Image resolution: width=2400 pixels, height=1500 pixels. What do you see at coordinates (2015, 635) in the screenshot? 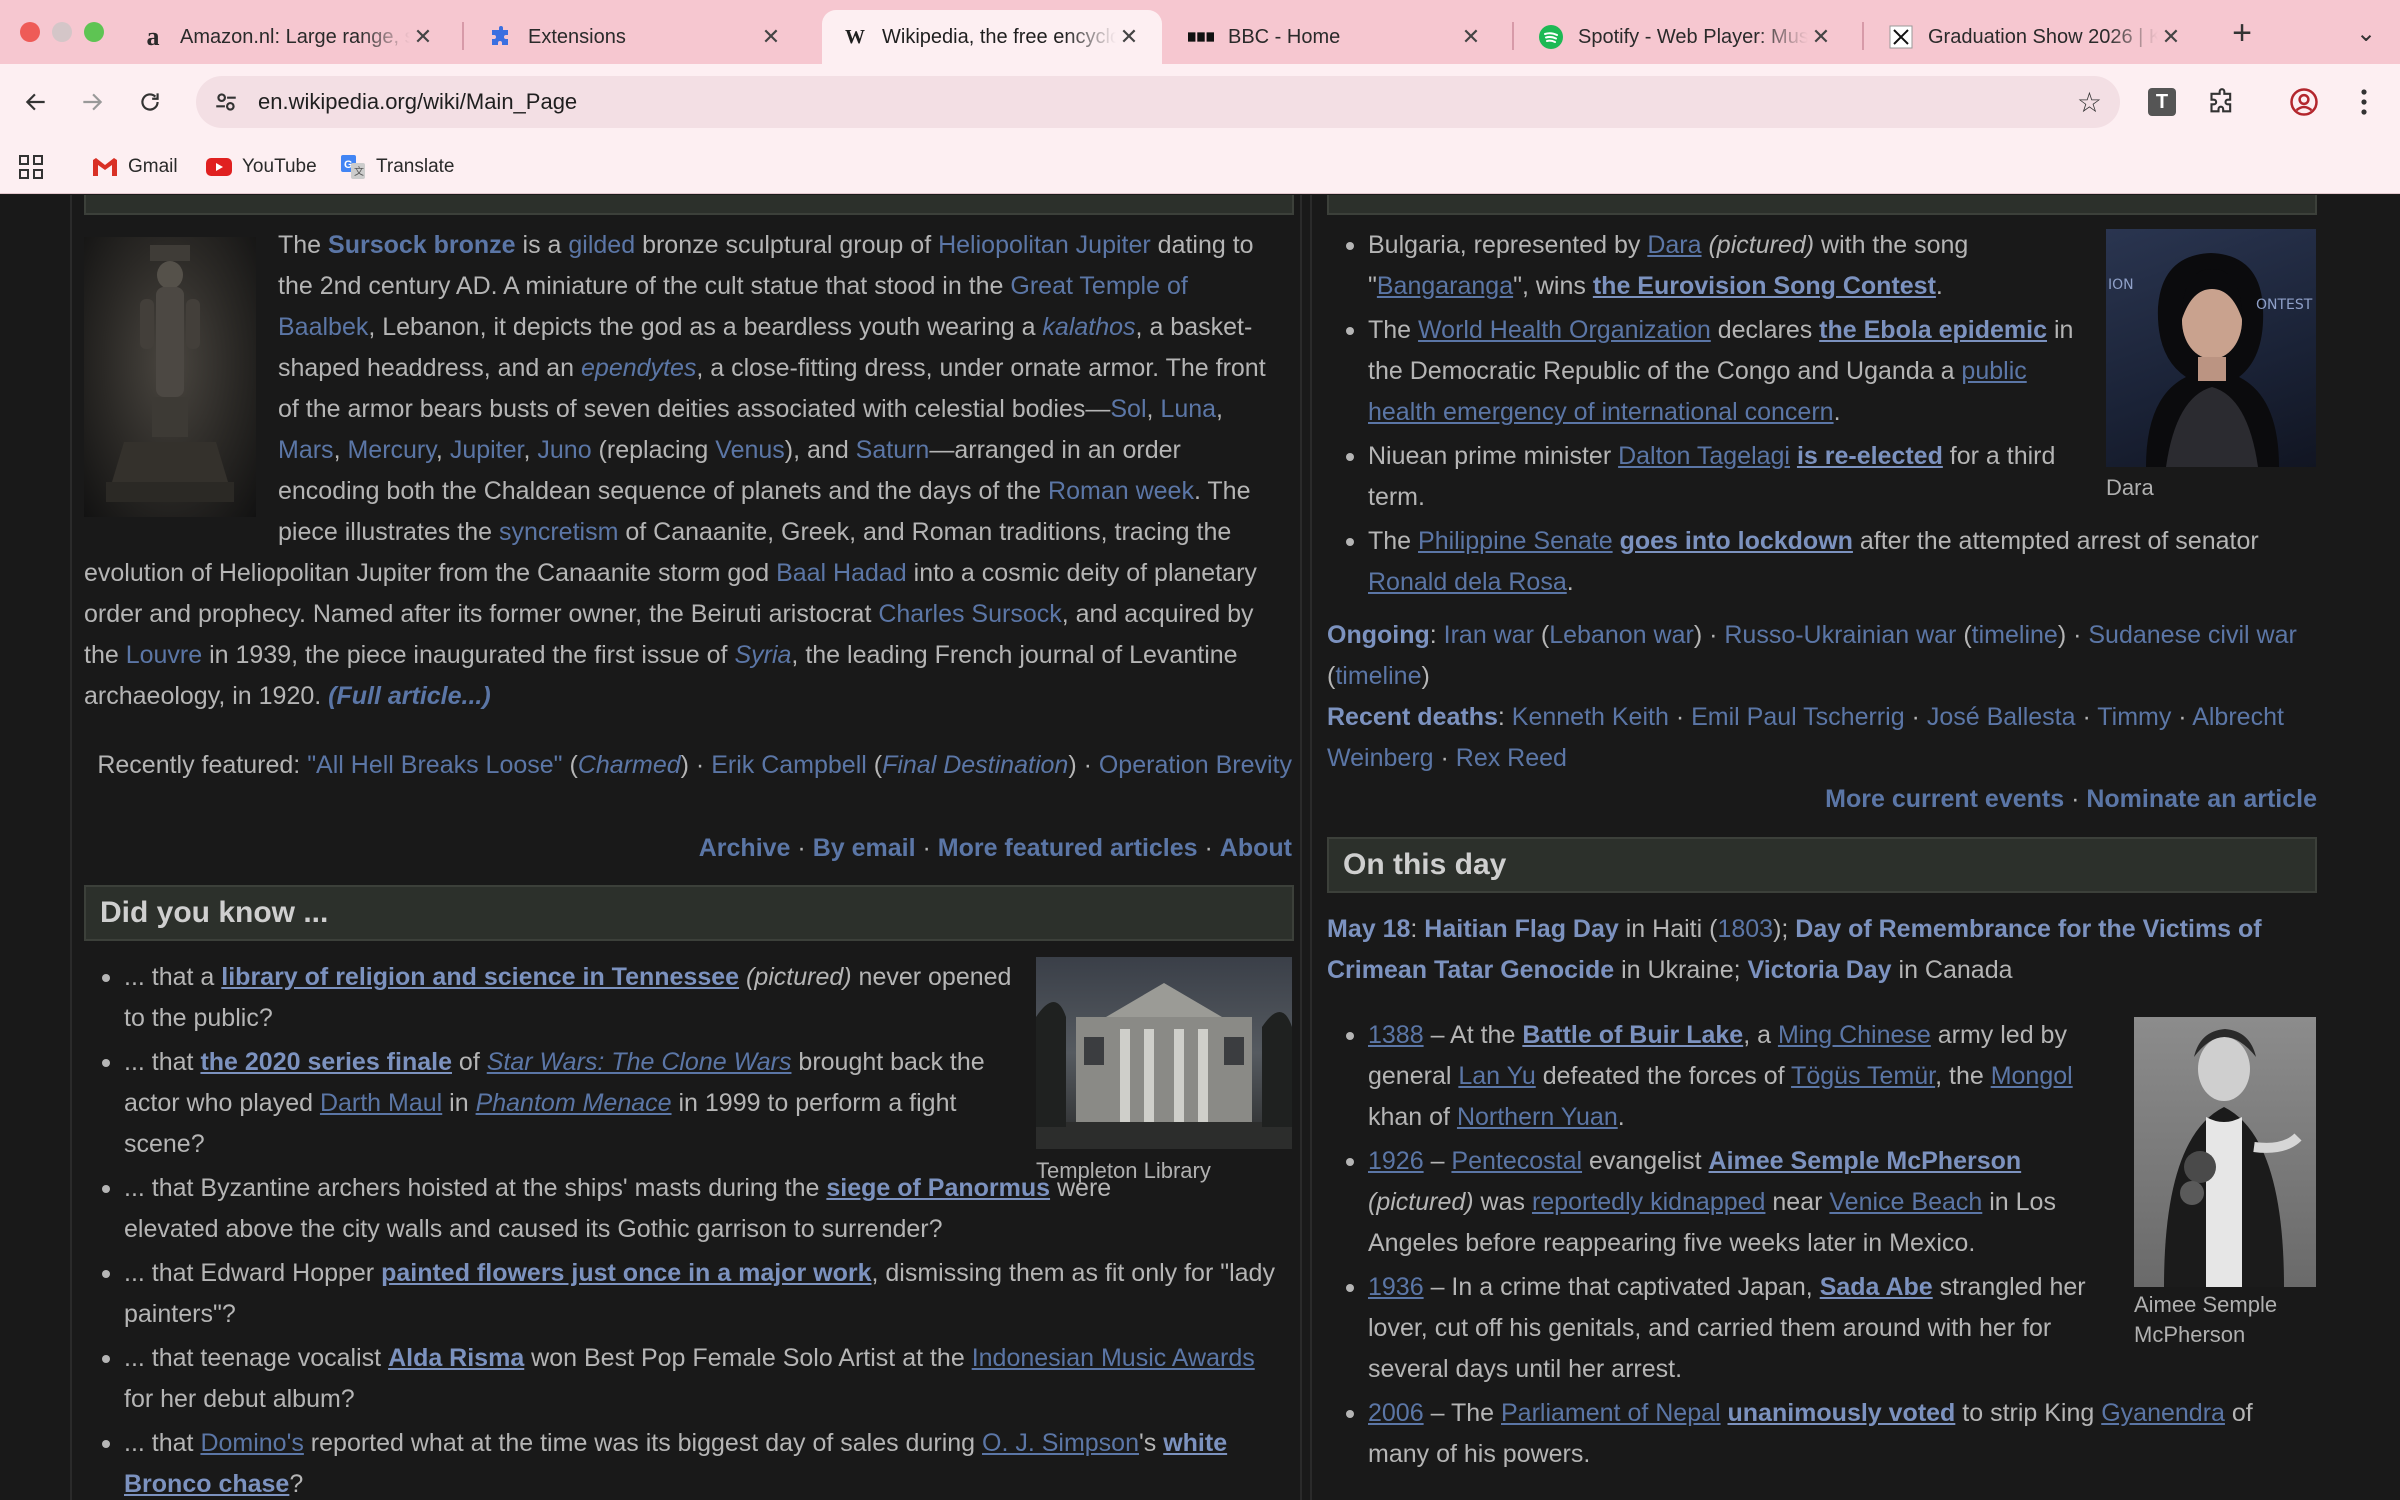
I see `link-timeline: timeline` at bounding box center [2015, 635].